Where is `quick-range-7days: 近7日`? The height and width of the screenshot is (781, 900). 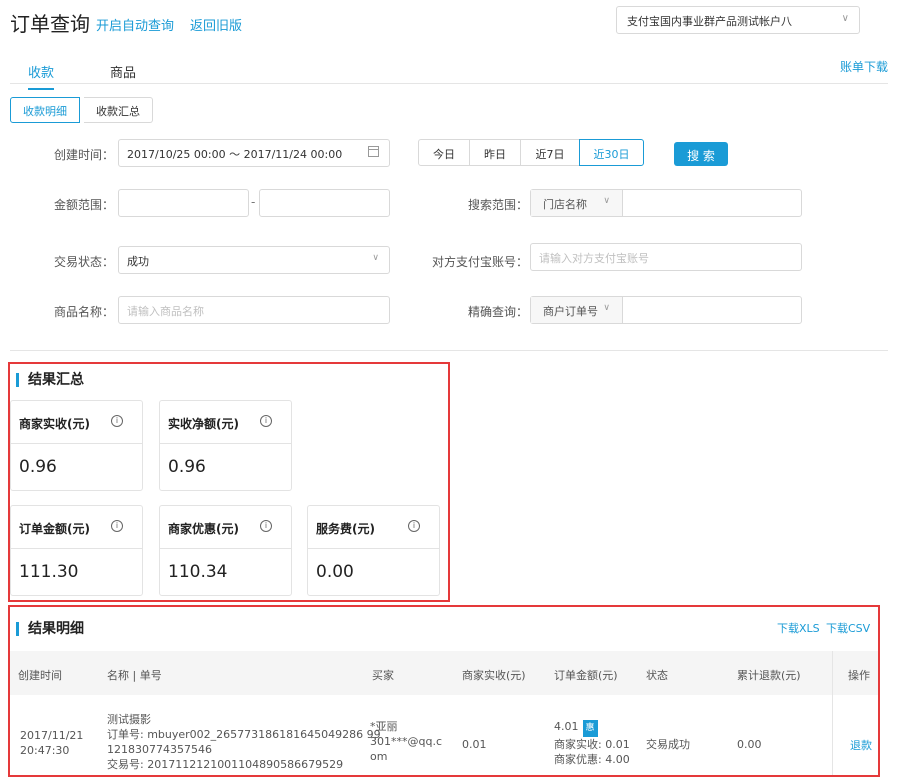 quick-range-7days: 近7日 is located at coordinates (550, 152).